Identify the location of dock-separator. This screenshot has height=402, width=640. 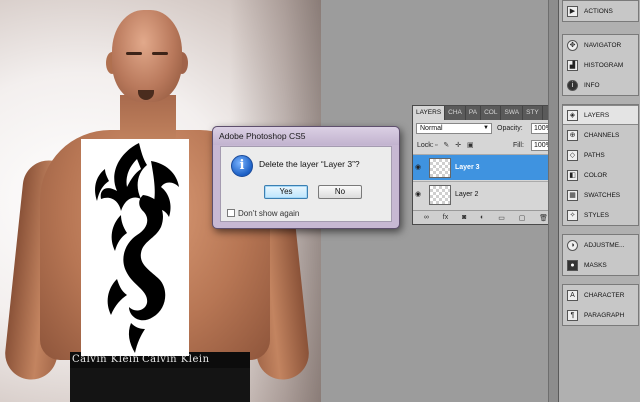
(553, 201).